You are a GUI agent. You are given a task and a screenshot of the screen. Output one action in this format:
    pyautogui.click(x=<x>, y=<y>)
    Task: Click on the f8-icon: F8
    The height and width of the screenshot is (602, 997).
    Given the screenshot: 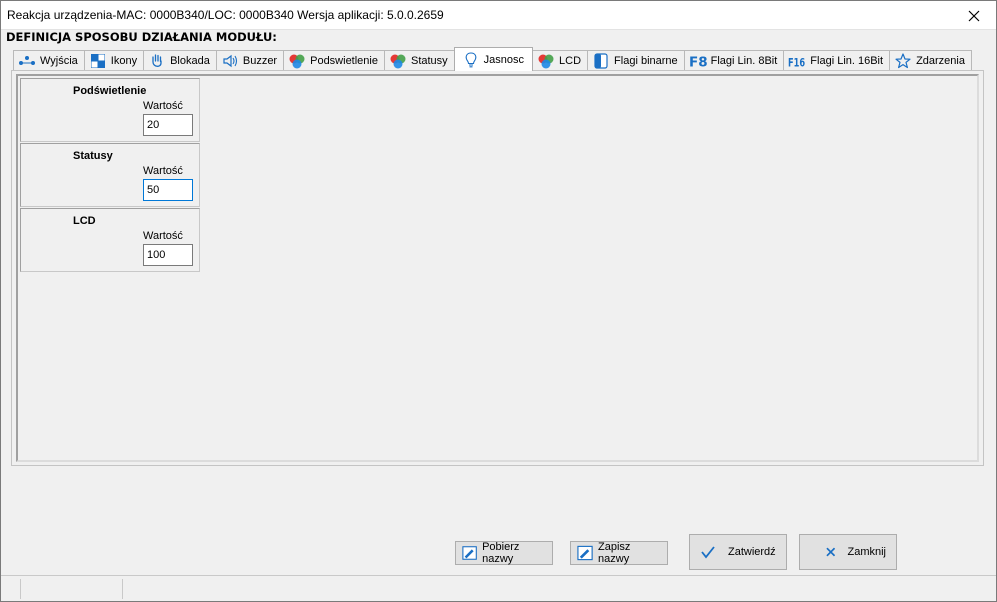 What is the action you would take?
    pyautogui.click(x=698, y=61)
    